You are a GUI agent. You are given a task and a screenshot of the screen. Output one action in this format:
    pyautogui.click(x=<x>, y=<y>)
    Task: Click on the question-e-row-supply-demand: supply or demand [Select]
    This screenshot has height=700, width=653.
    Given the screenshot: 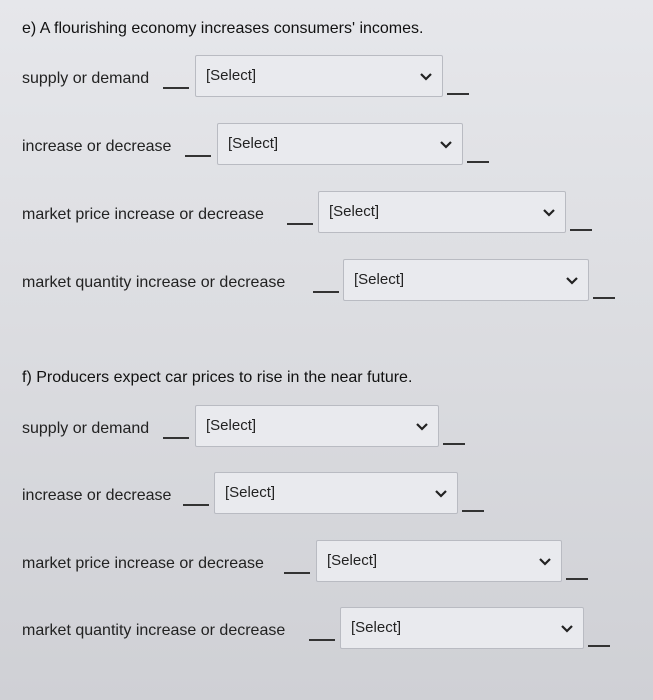 What is the action you would take?
    pyautogui.click(x=326, y=85)
    